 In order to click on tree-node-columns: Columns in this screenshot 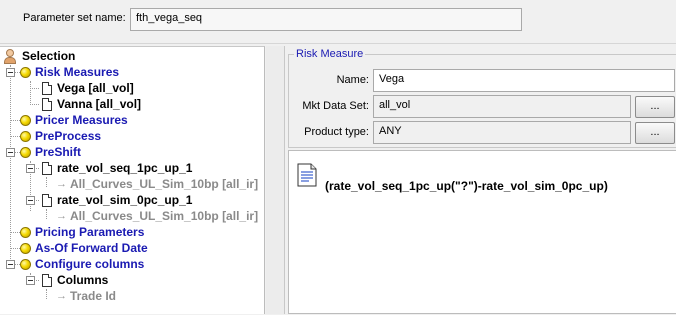, I will do `click(75, 280)`.